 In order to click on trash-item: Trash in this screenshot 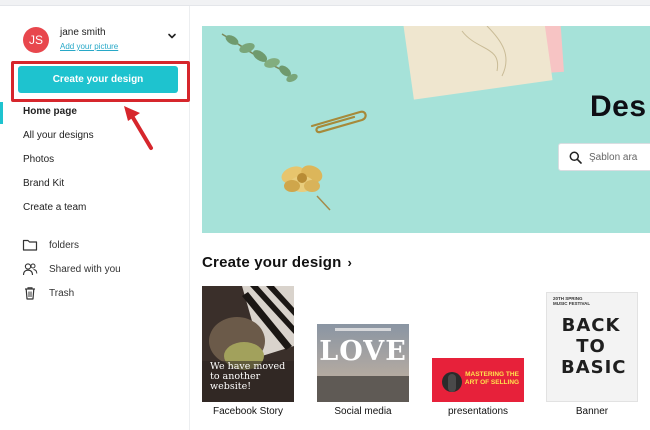, I will do `click(48, 293)`.